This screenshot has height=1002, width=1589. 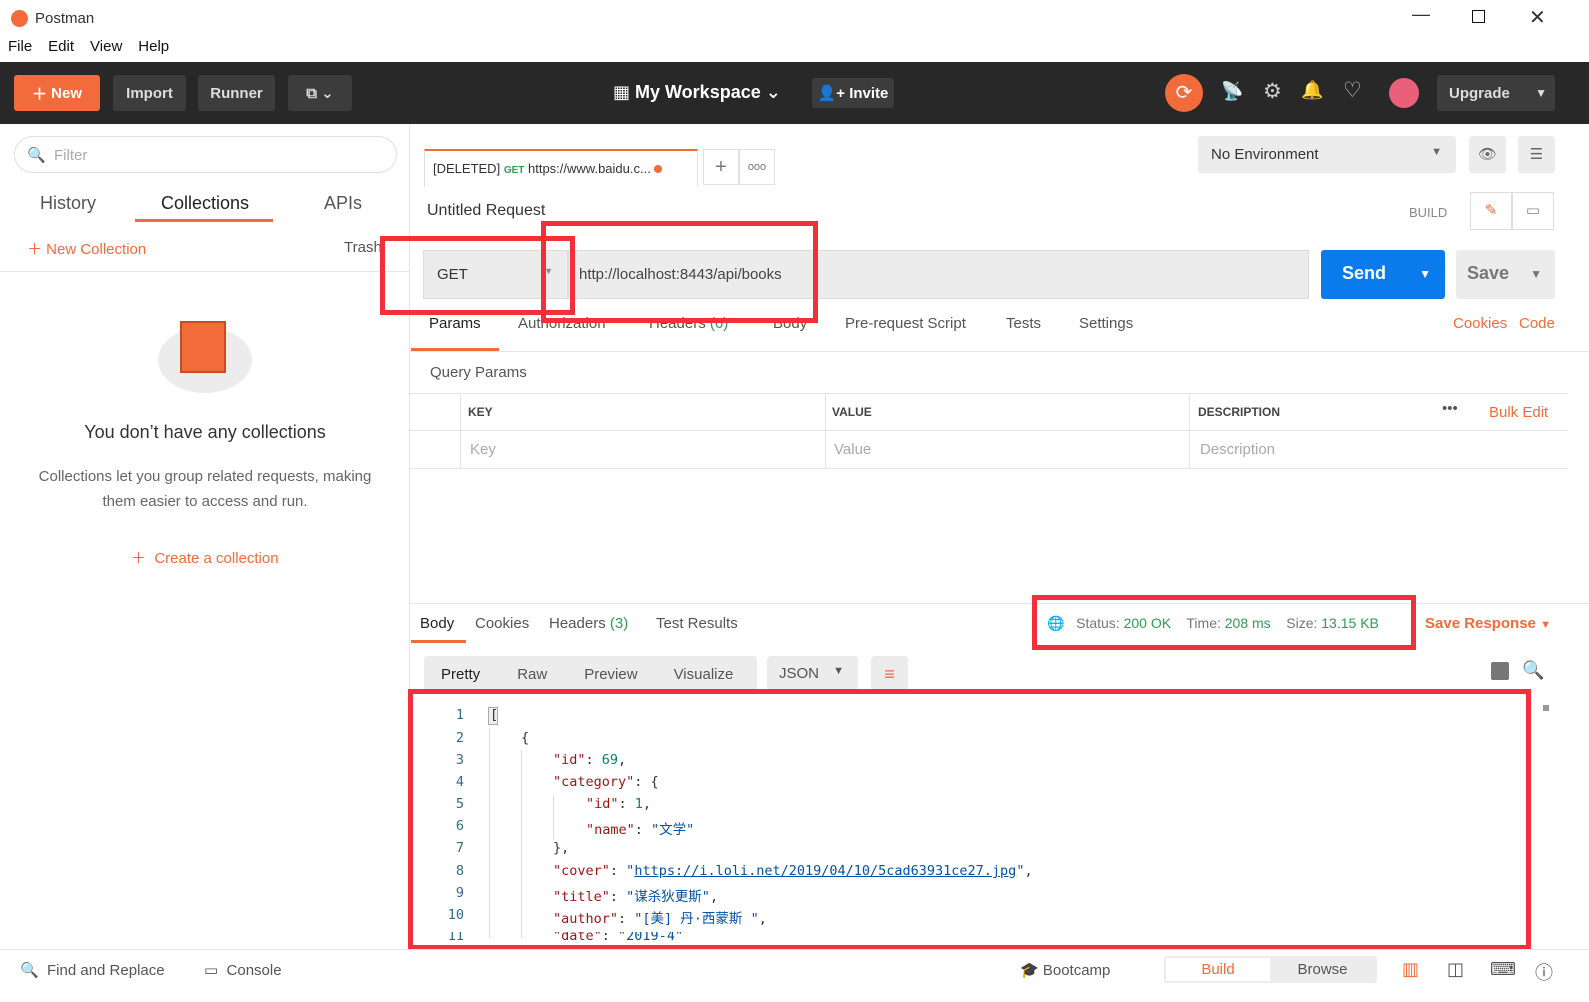 What do you see at coordinates (853, 93) in the screenshot?
I see `invite-button: 👤+ Invite` at bounding box center [853, 93].